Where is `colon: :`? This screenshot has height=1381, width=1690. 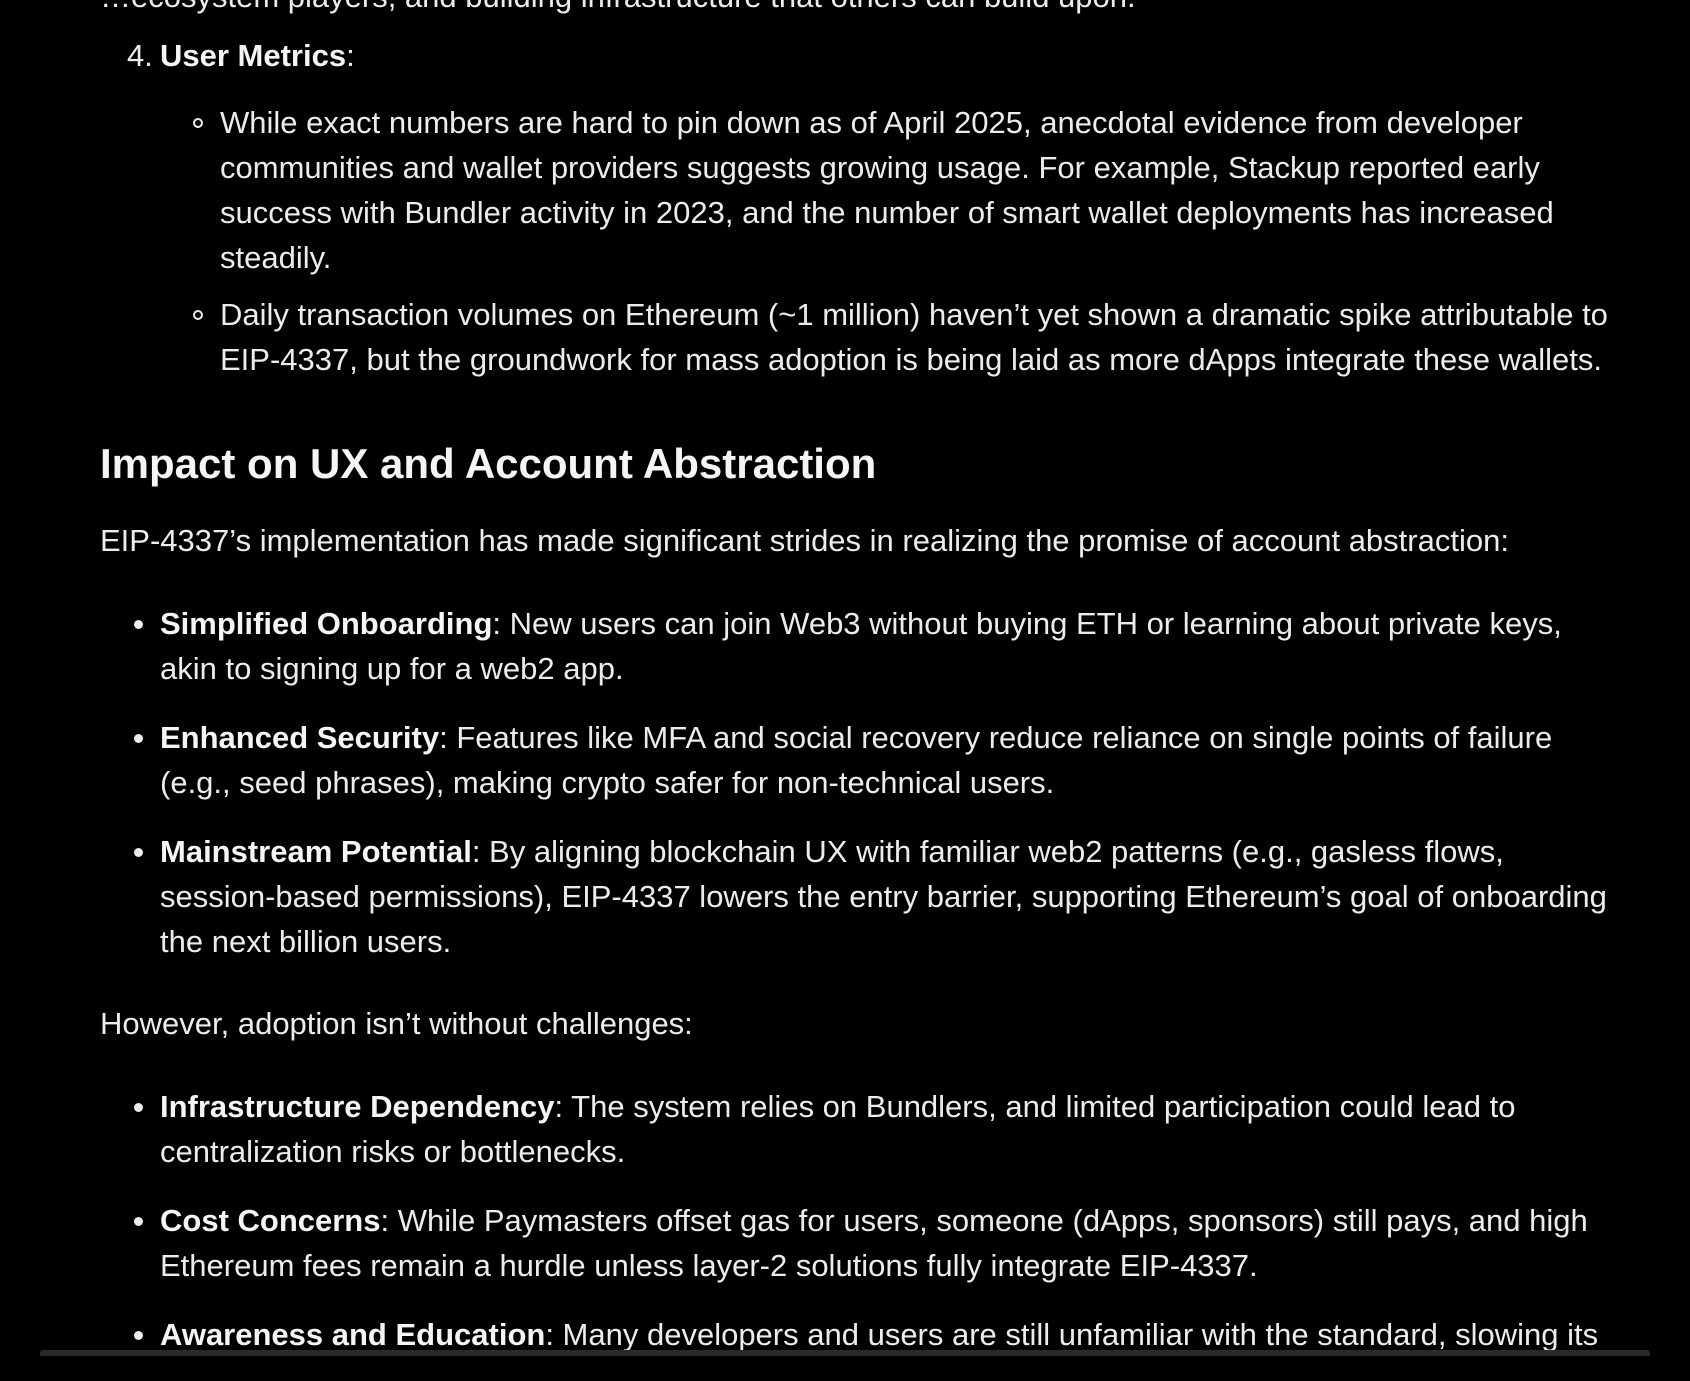
colon: : is located at coordinates (350, 55).